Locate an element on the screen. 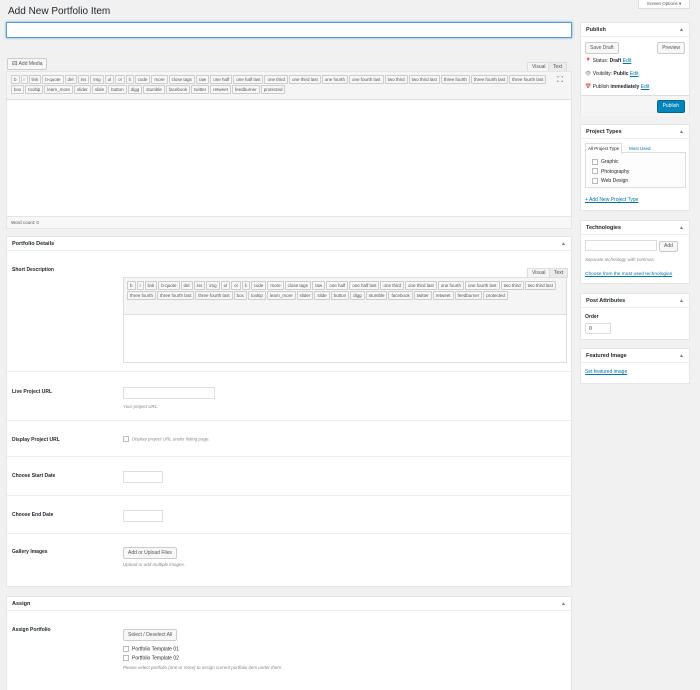 The width and height of the screenshot is (700, 690). list-item: Web Design is located at coordinates (635, 182).